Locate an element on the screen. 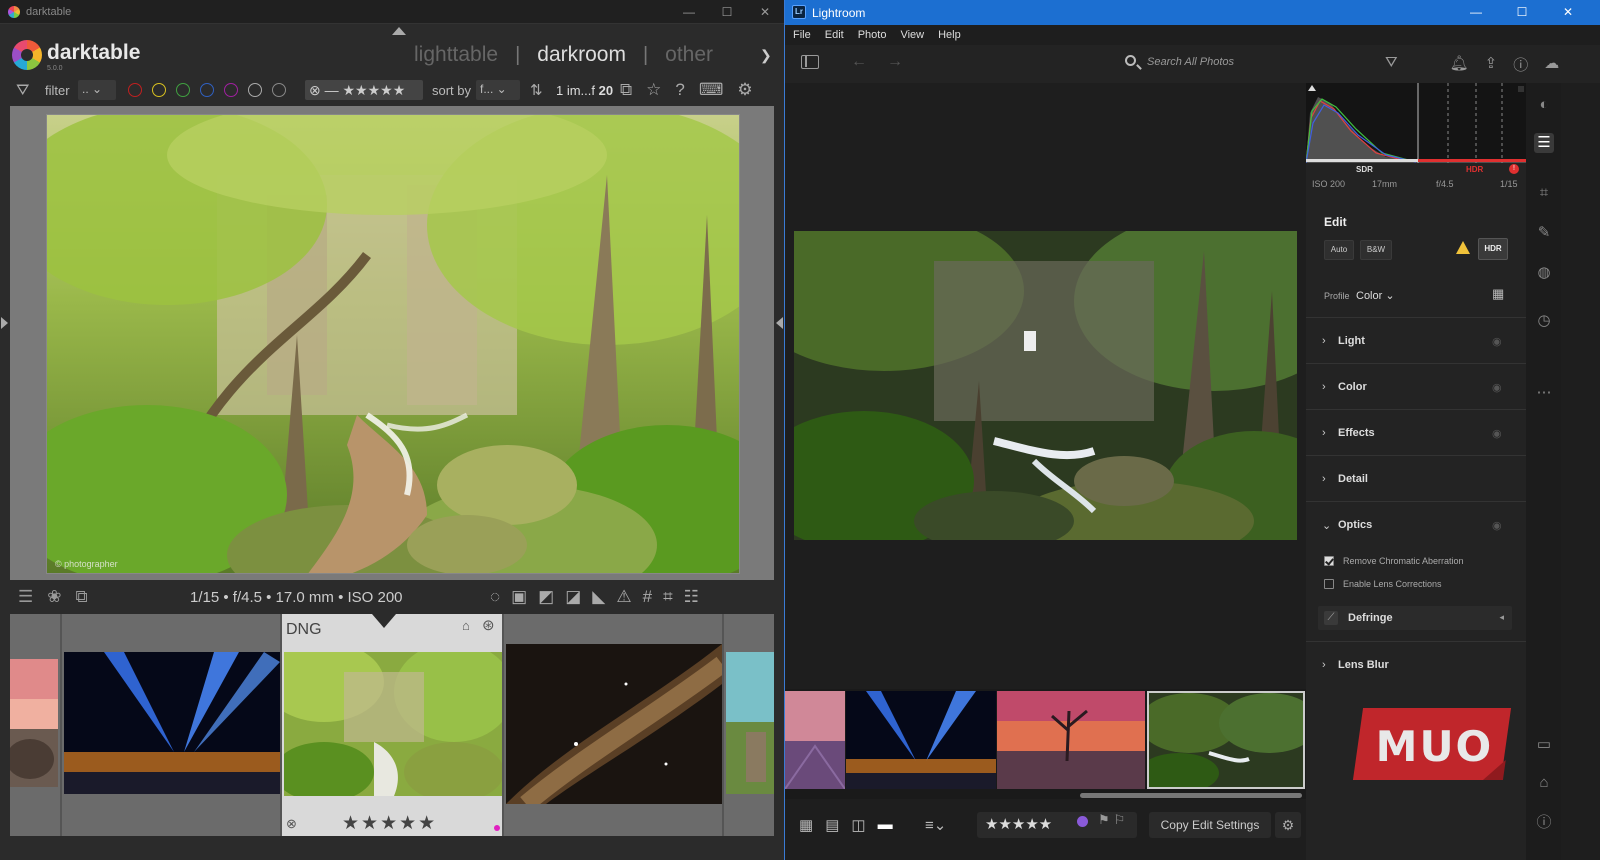  grouping-toggle-icon: ⊛ is located at coordinates (488, 625).